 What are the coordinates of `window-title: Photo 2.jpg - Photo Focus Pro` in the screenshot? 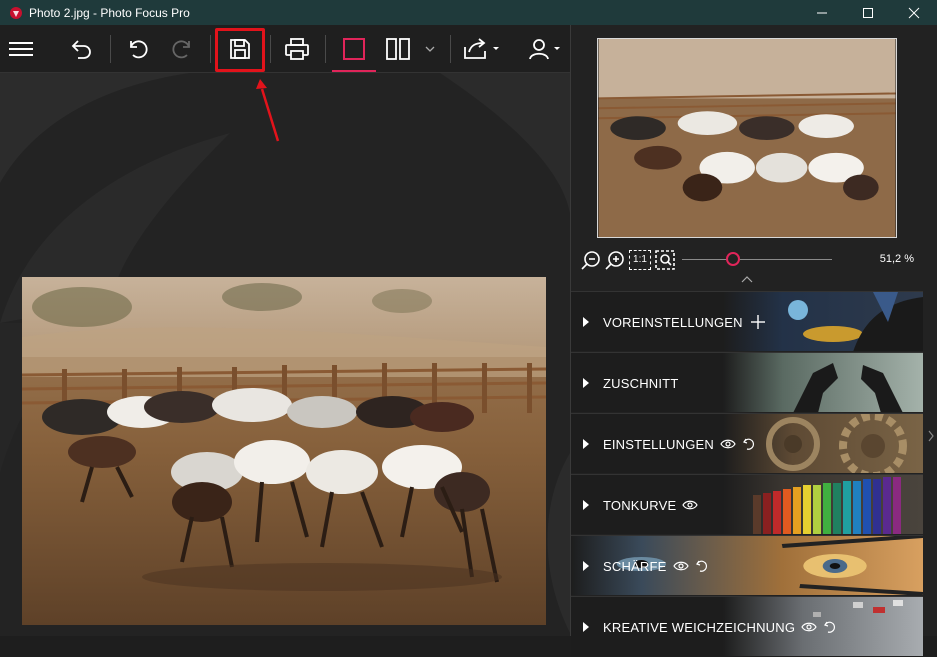 It's located at (109, 12).